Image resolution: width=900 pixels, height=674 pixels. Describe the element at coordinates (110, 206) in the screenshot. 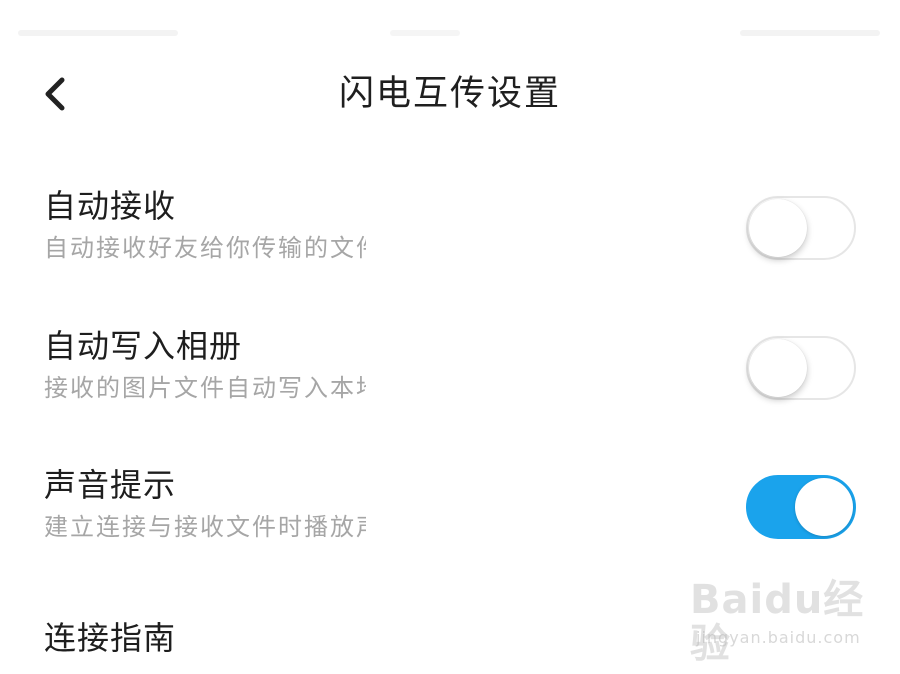

I see `setting-title: 自动接收` at that location.